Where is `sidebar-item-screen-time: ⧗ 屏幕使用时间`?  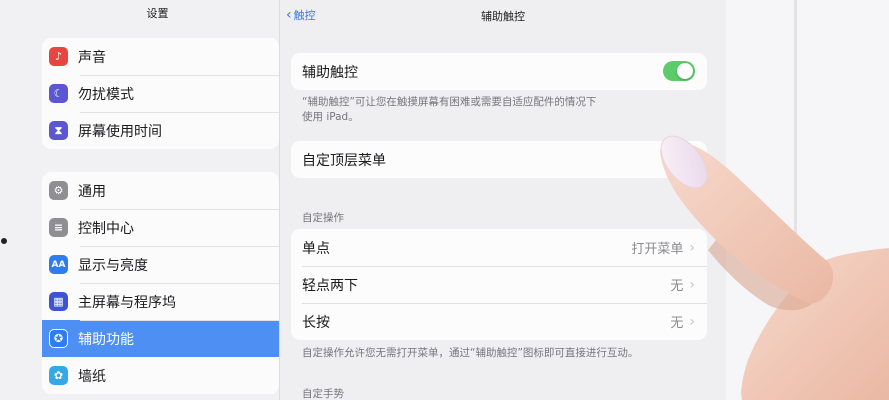 sidebar-item-screen-time: ⧗ 屏幕使用时间 is located at coordinates (160, 130).